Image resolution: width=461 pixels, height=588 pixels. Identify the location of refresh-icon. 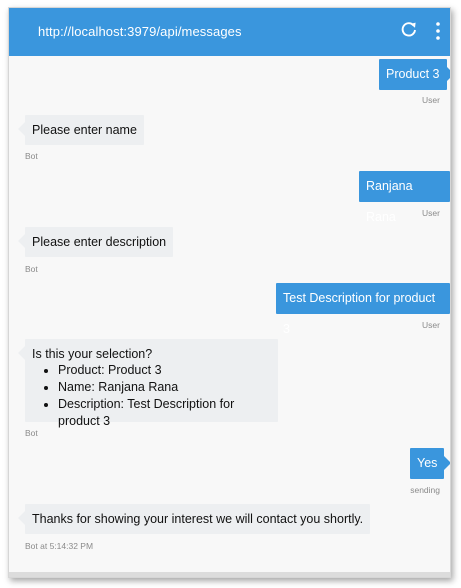
(409, 30).